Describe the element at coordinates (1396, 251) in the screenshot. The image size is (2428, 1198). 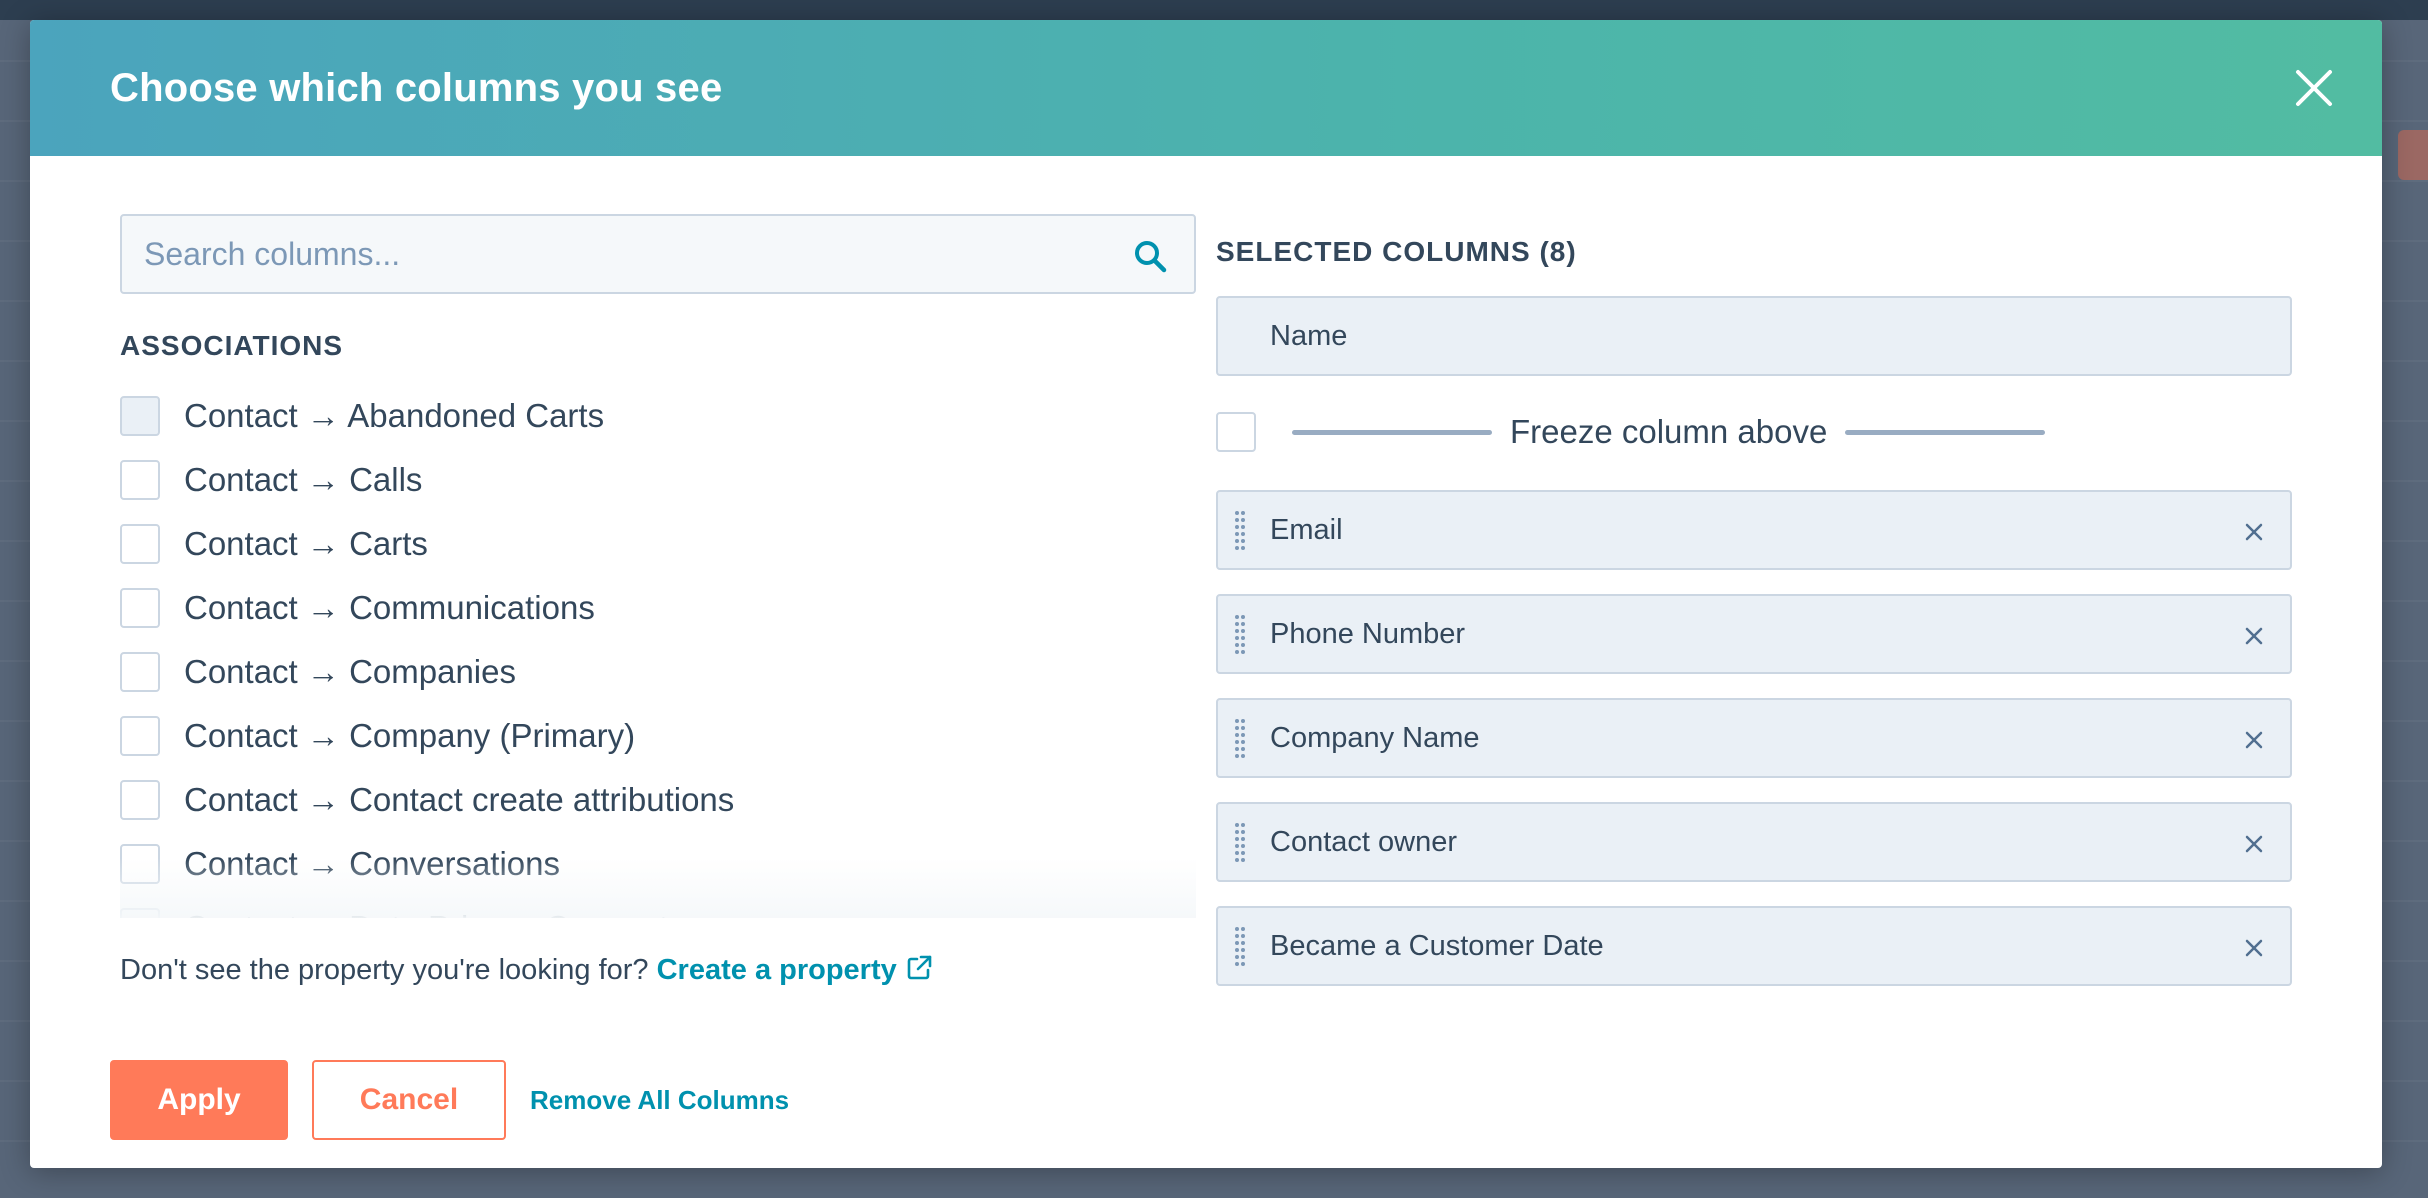
I see `selected-columns-heading: SELECTED COLUMNS (8)` at that location.